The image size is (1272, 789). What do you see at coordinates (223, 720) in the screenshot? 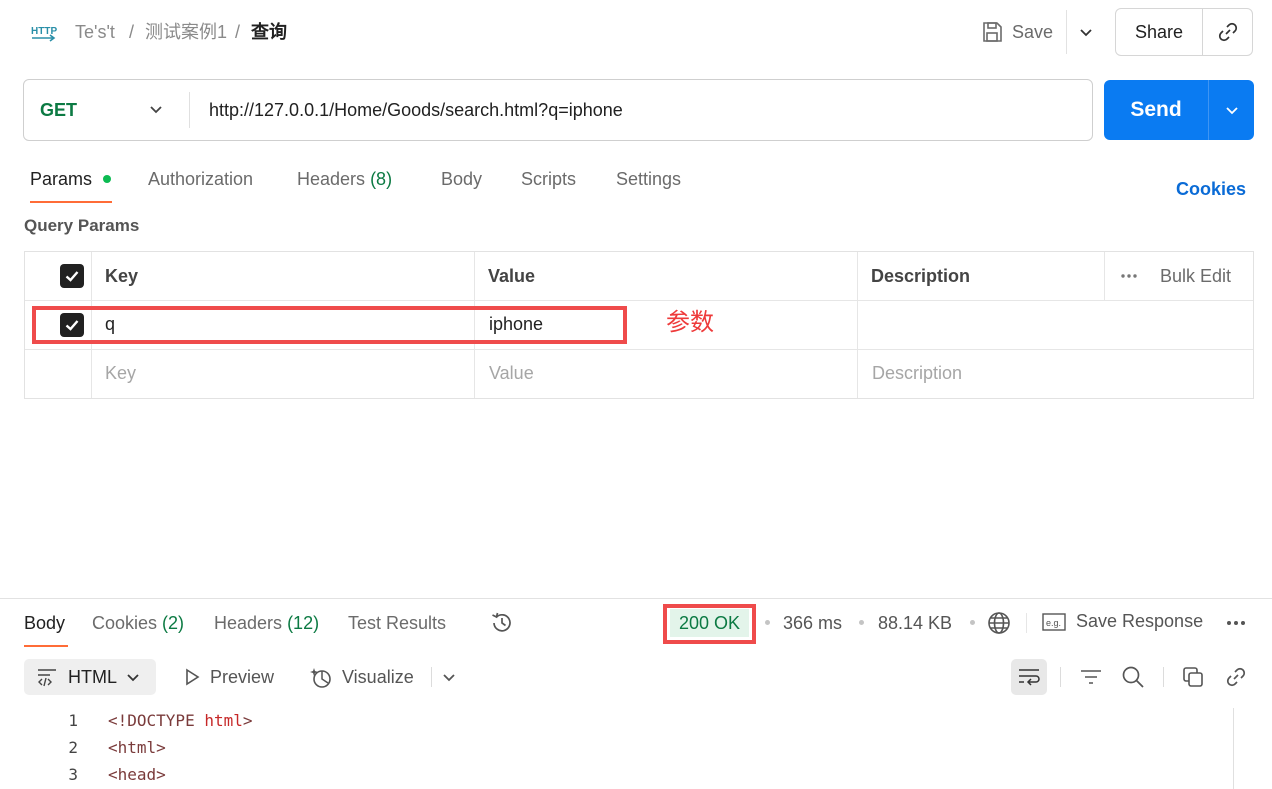
I see `code-keyword: html` at bounding box center [223, 720].